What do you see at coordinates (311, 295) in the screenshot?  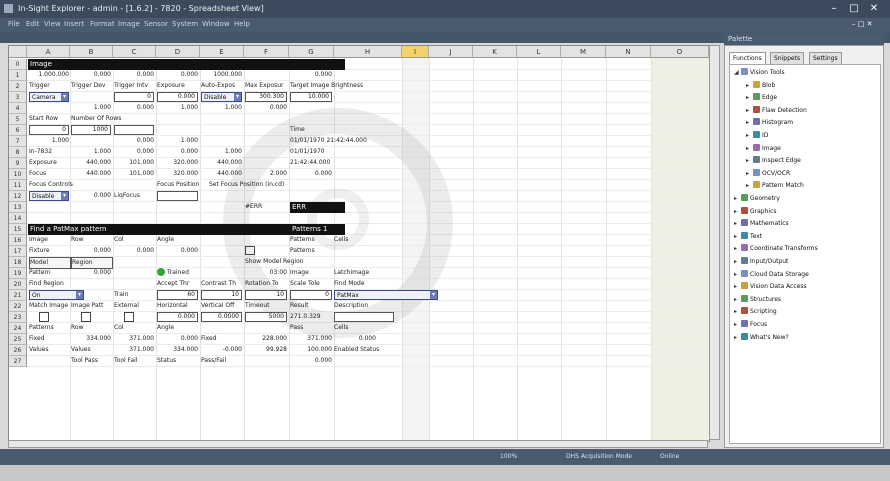 I see `scale-tolerance-input: 0` at bounding box center [311, 295].